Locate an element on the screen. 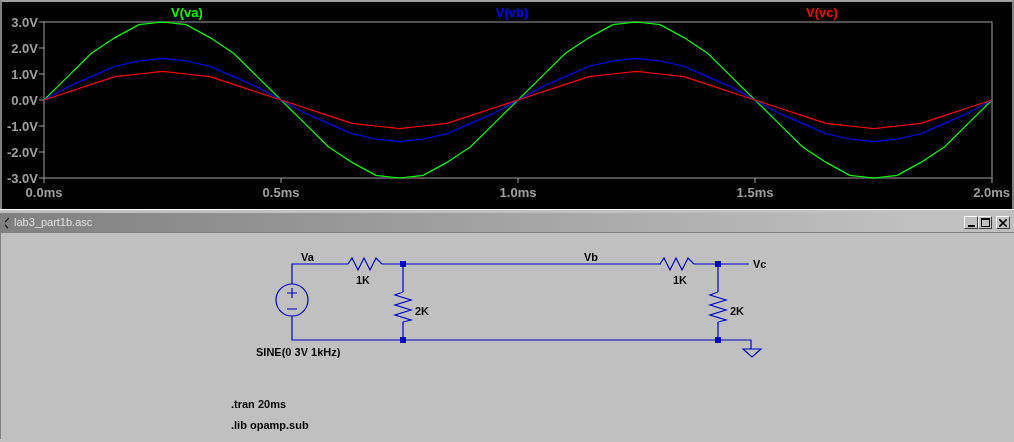  minimize-button is located at coordinates (971, 222).